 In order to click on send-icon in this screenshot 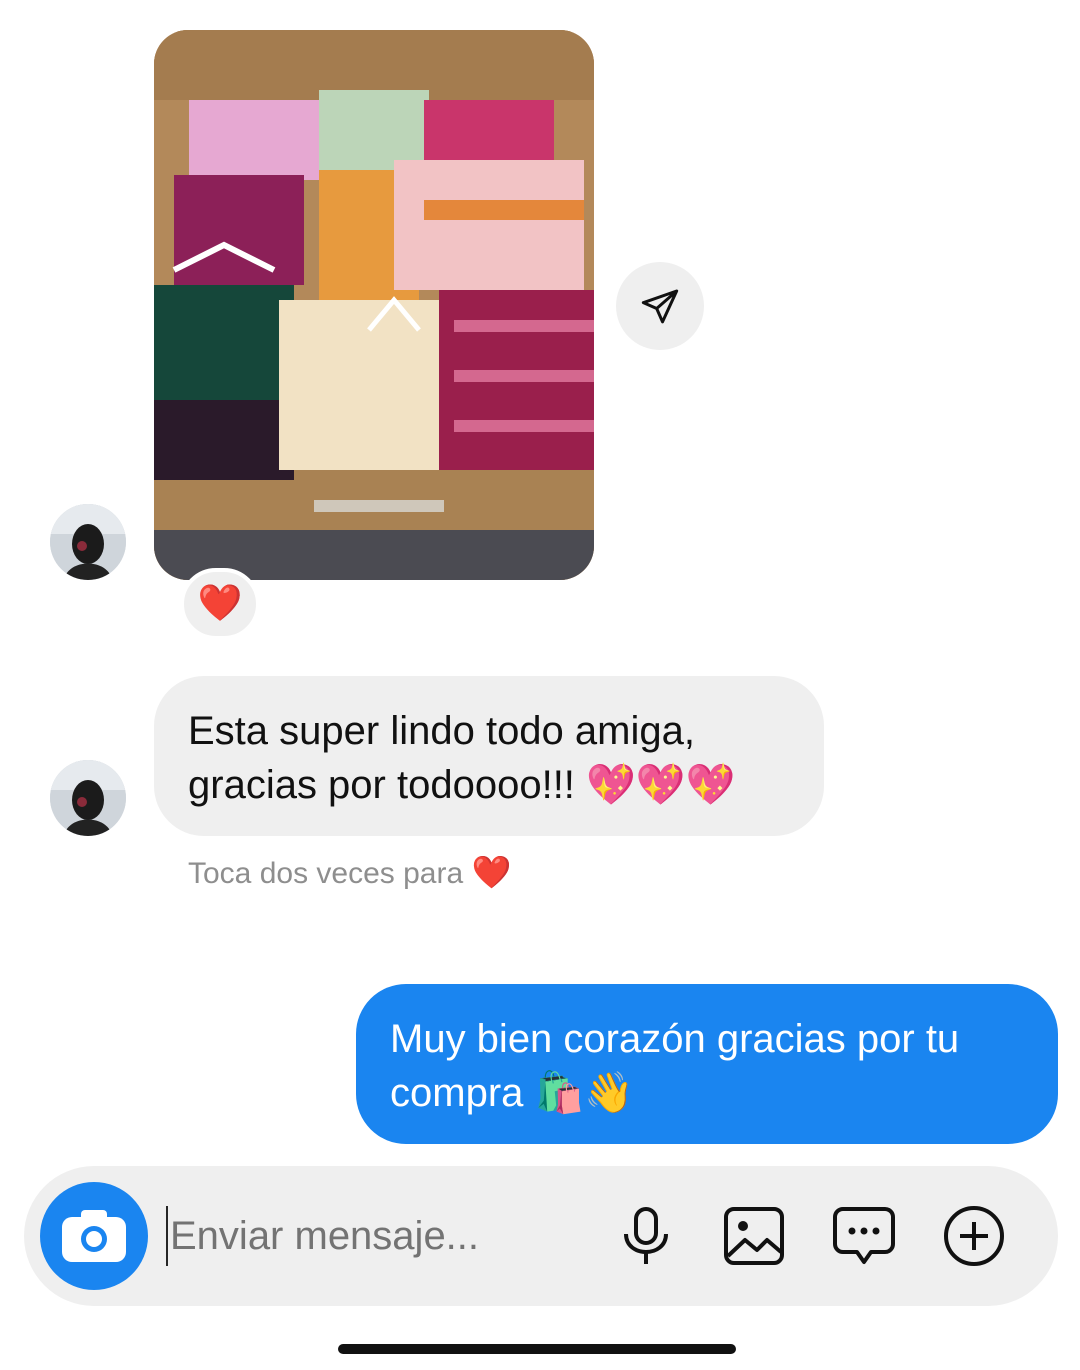, I will do `click(660, 306)`.